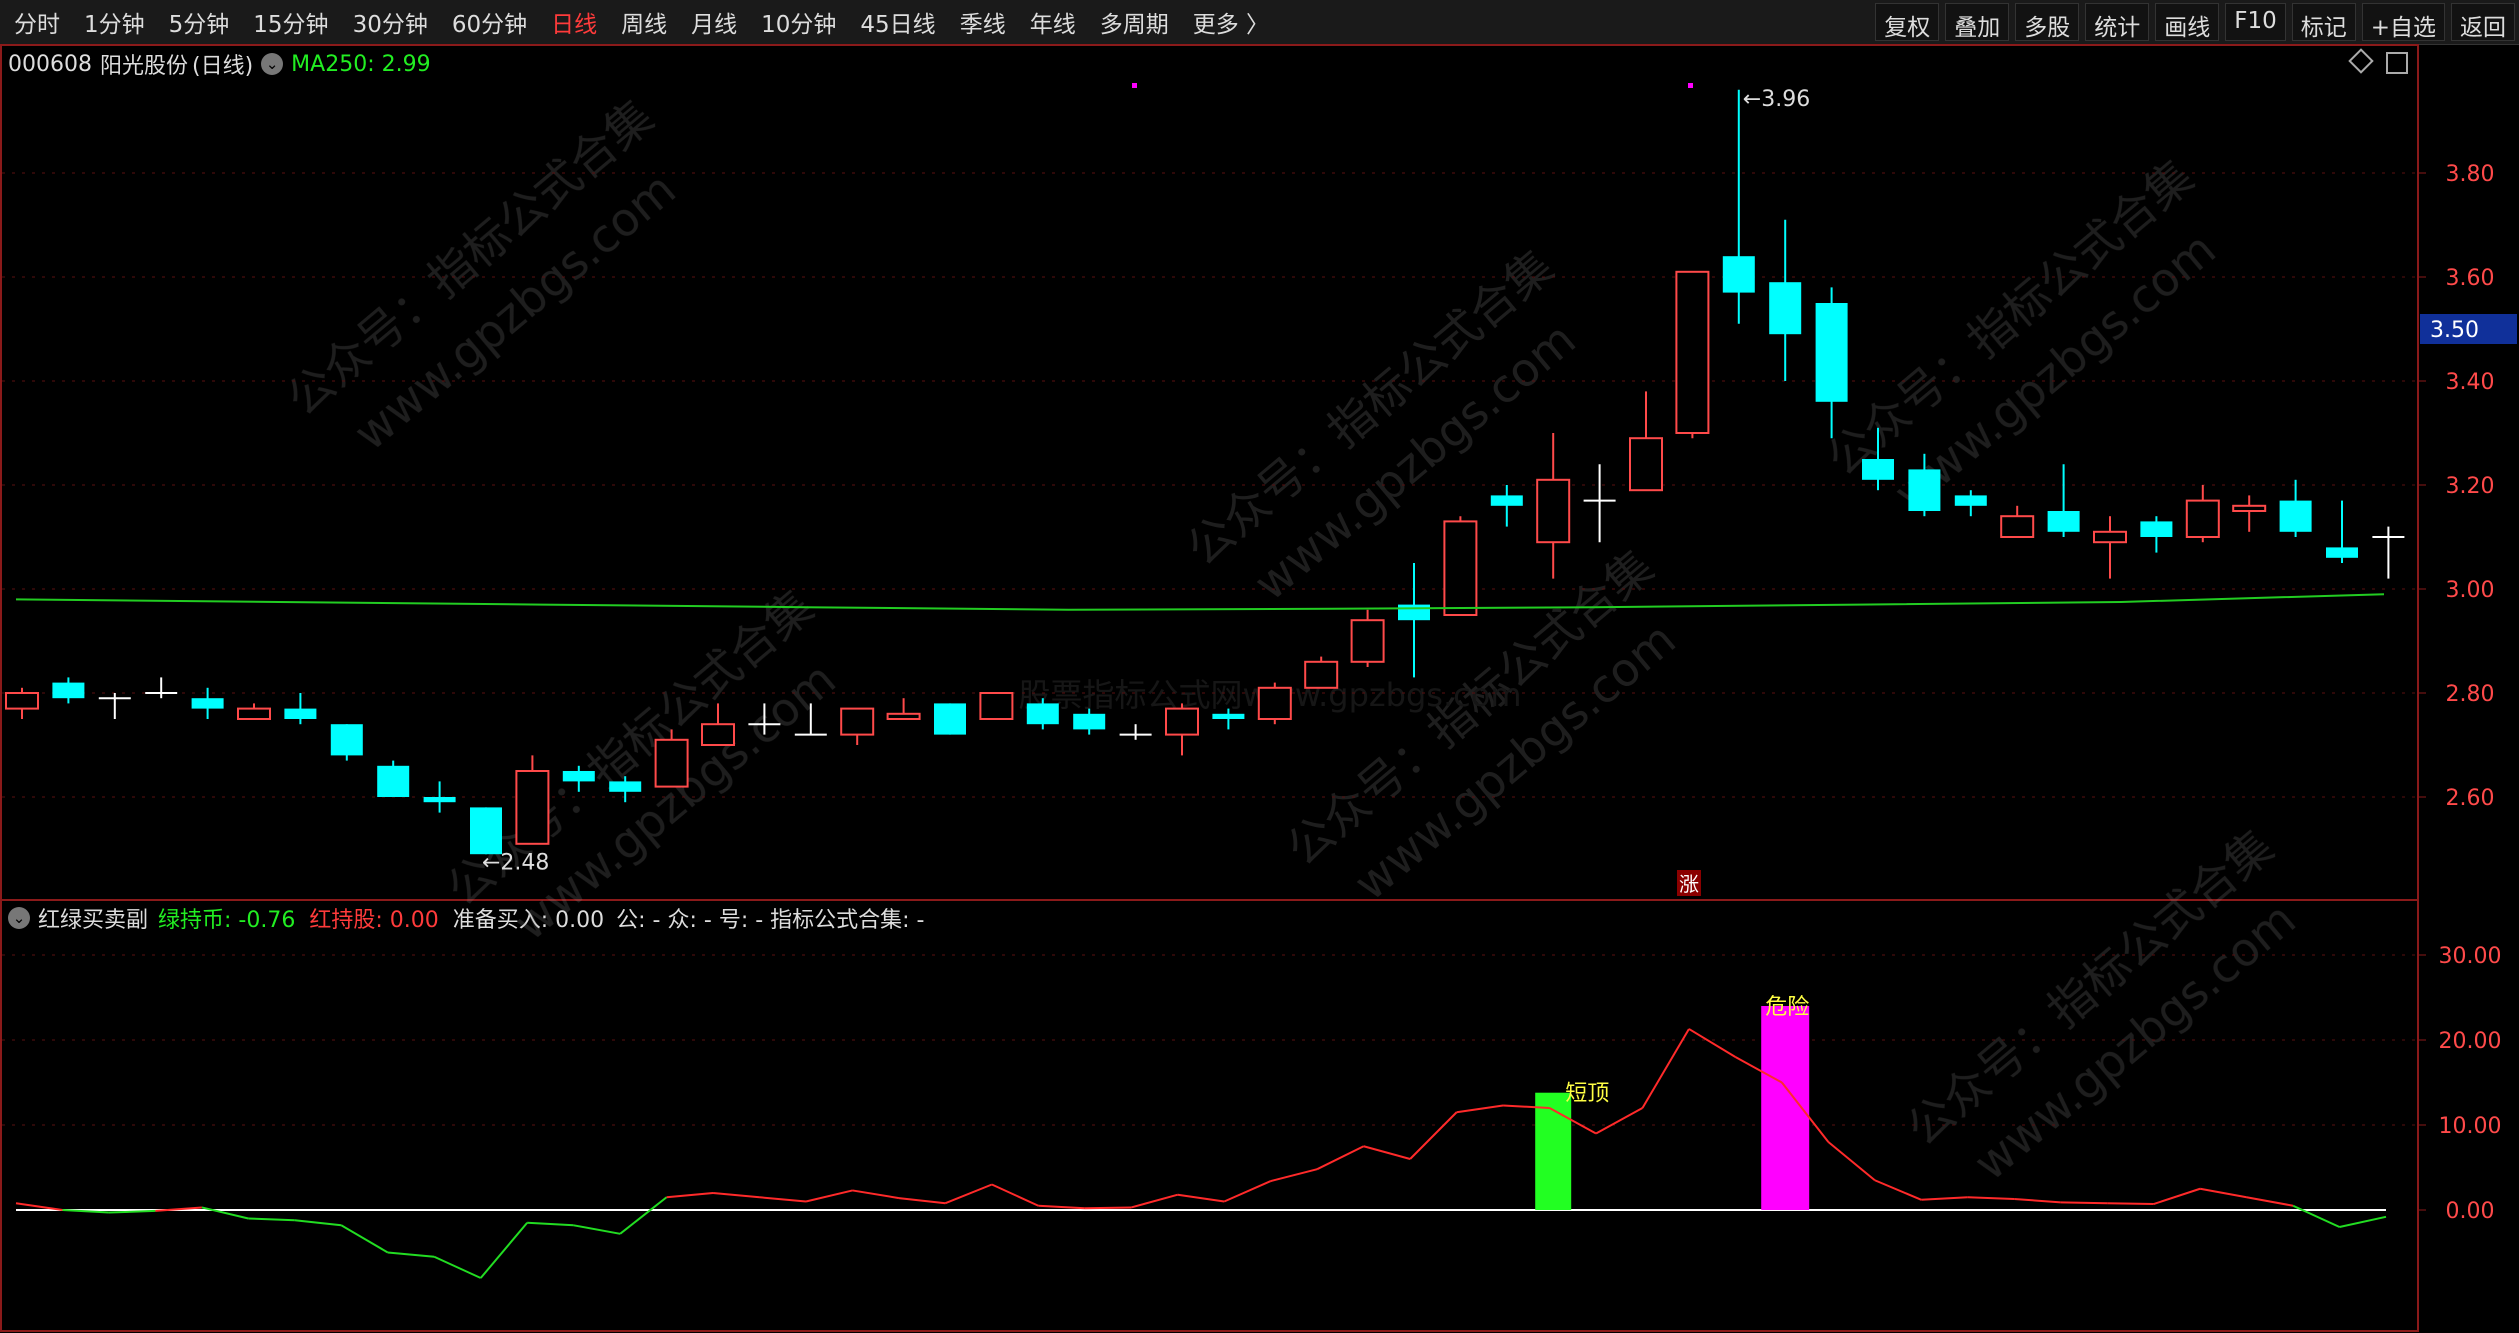 This screenshot has height=1333, width=2519. What do you see at coordinates (1134, 85) in the screenshot?
I see `signal-dot` at bounding box center [1134, 85].